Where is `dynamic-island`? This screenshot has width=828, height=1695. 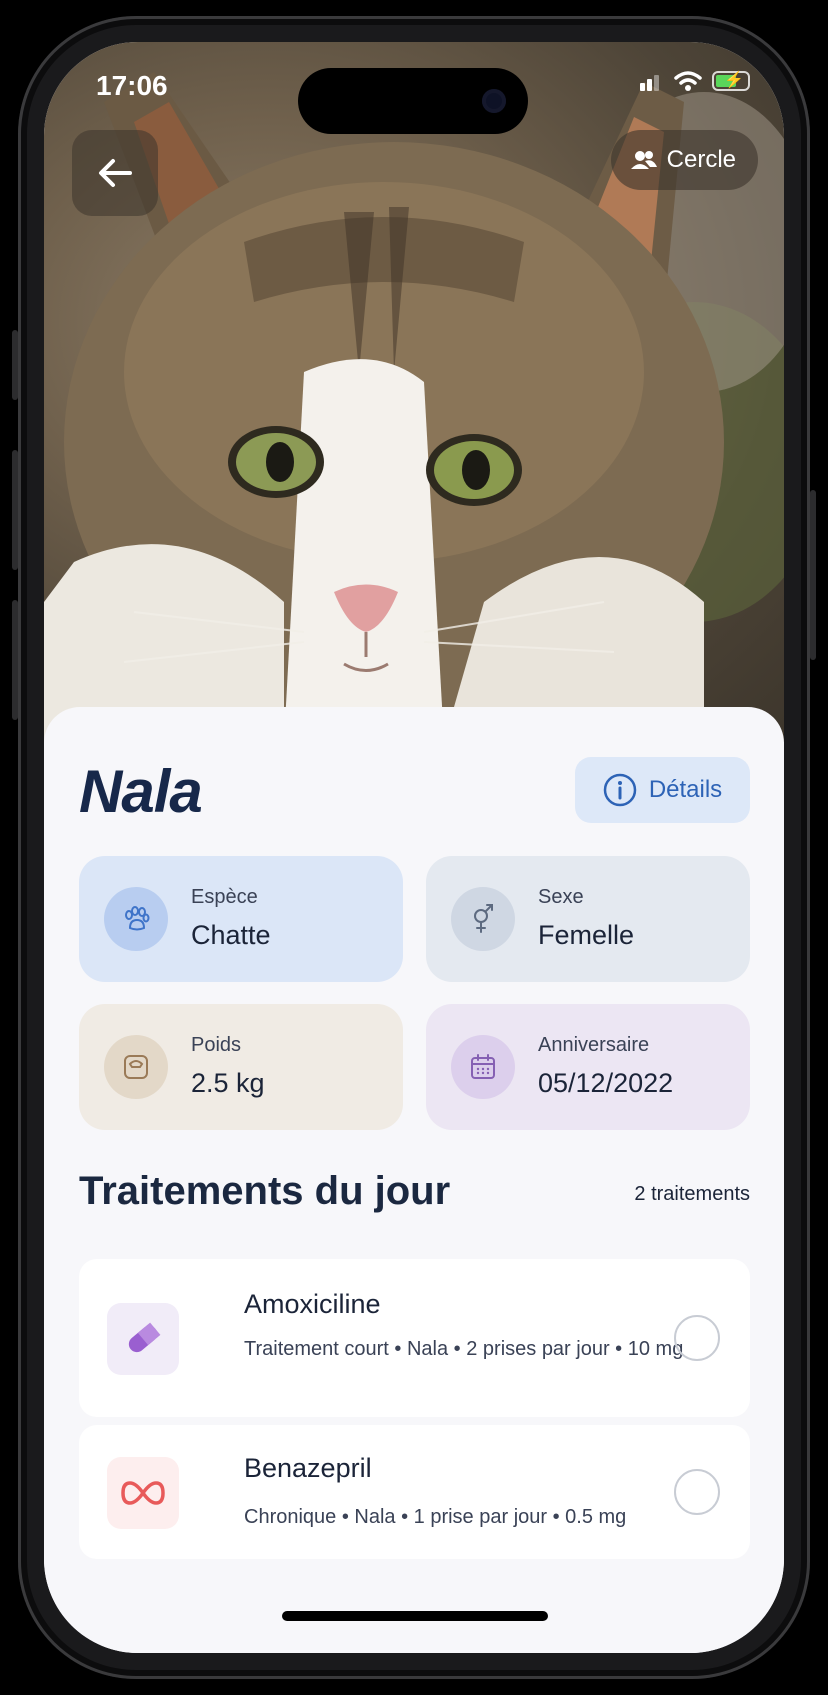 dynamic-island is located at coordinates (413, 101).